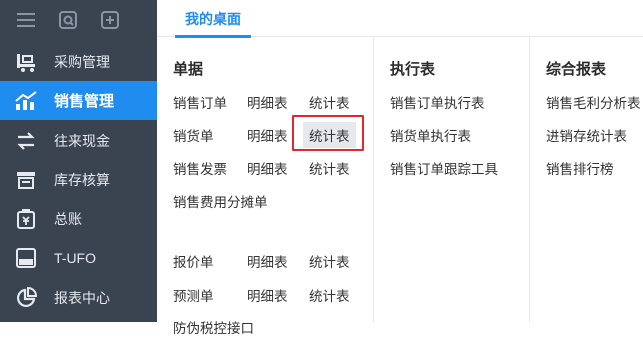  I want to click on sidebar-item-label: 库存核算, so click(82, 179).